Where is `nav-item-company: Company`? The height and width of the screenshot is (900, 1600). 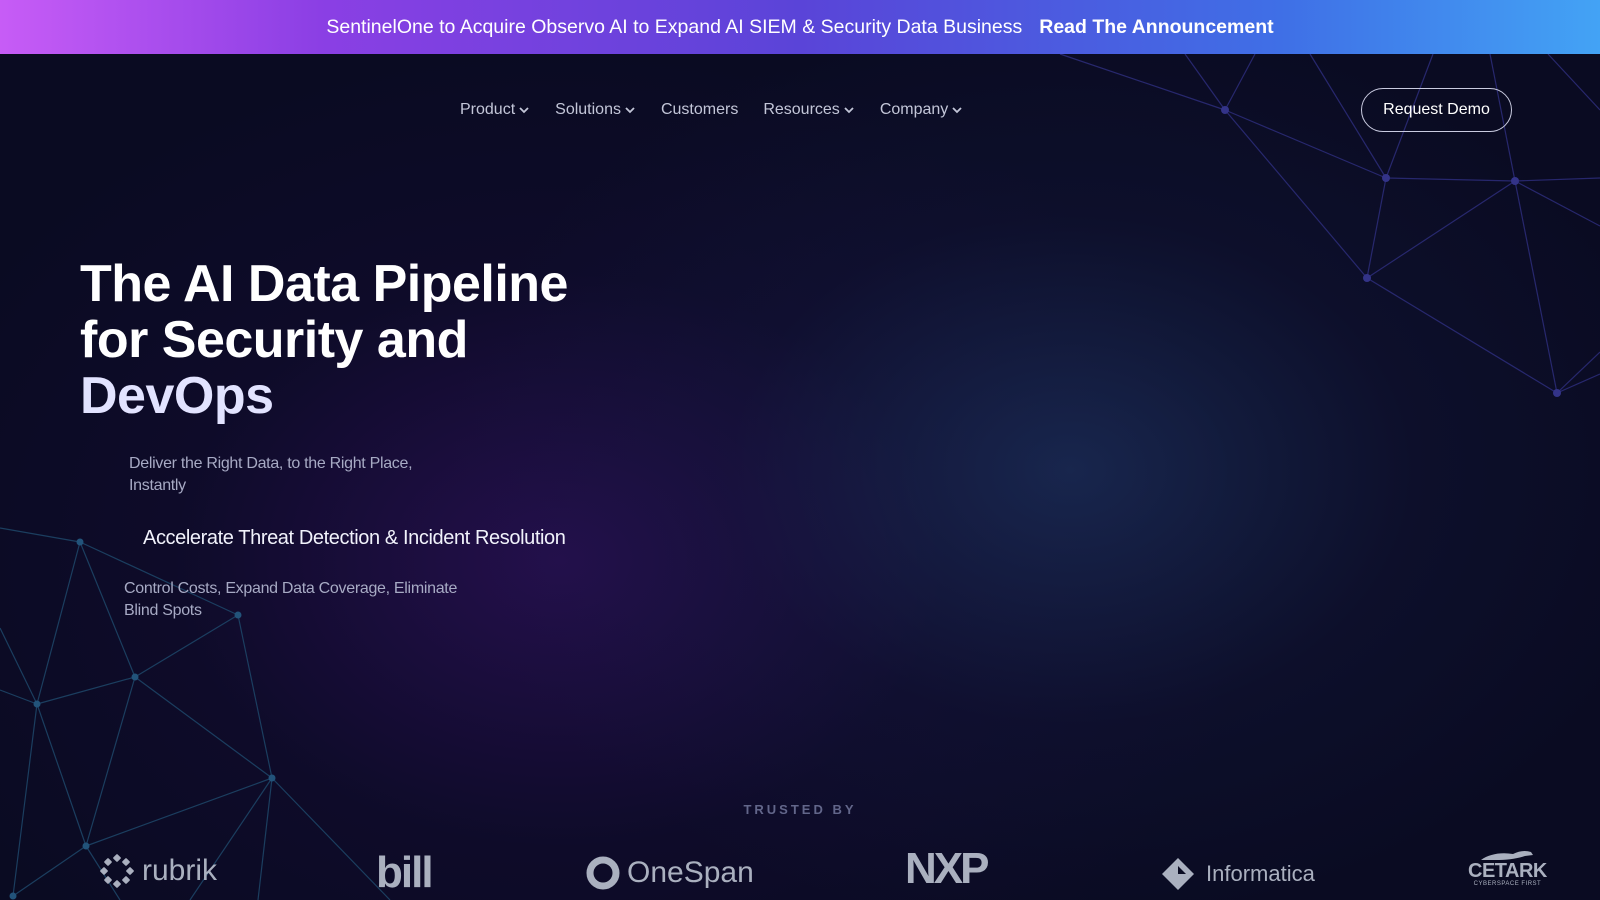
nav-item-company: Company is located at coordinates (921, 110).